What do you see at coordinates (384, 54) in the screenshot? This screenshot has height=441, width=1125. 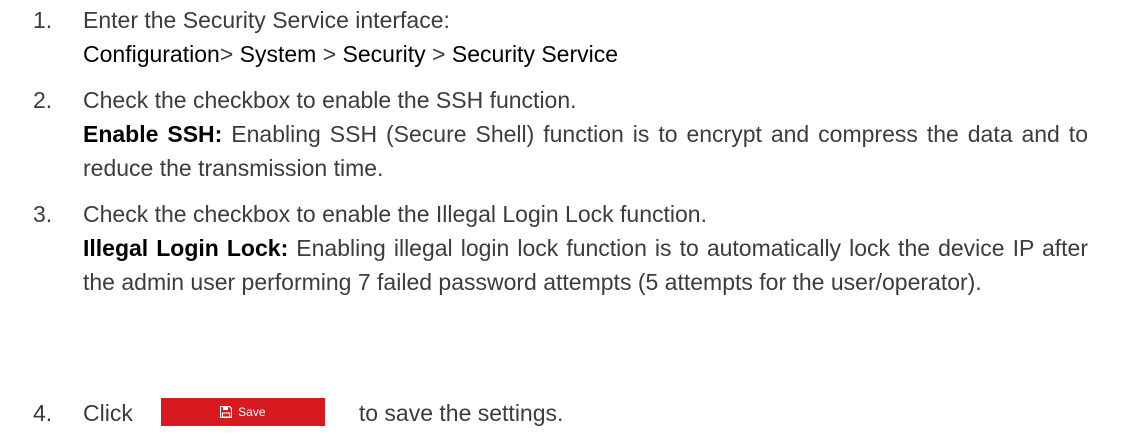 I see `path-security: Security` at bounding box center [384, 54].